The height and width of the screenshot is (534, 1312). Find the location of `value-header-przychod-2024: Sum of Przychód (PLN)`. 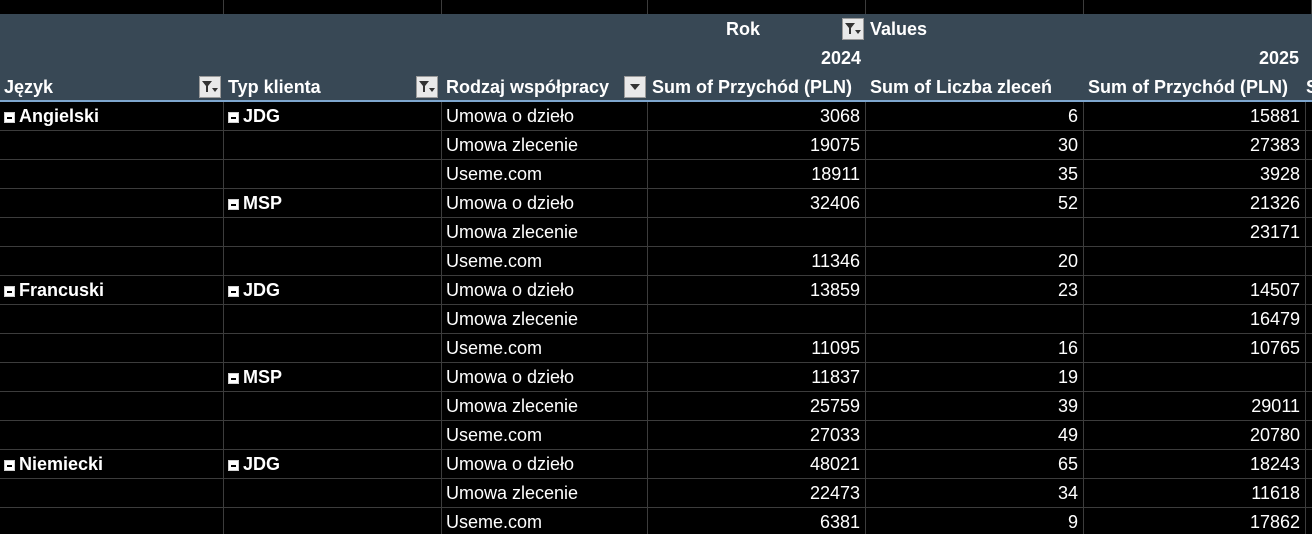

value-header-przychod-2024: Sum of Przychód (PLN) is located at coordinates (757, 87).